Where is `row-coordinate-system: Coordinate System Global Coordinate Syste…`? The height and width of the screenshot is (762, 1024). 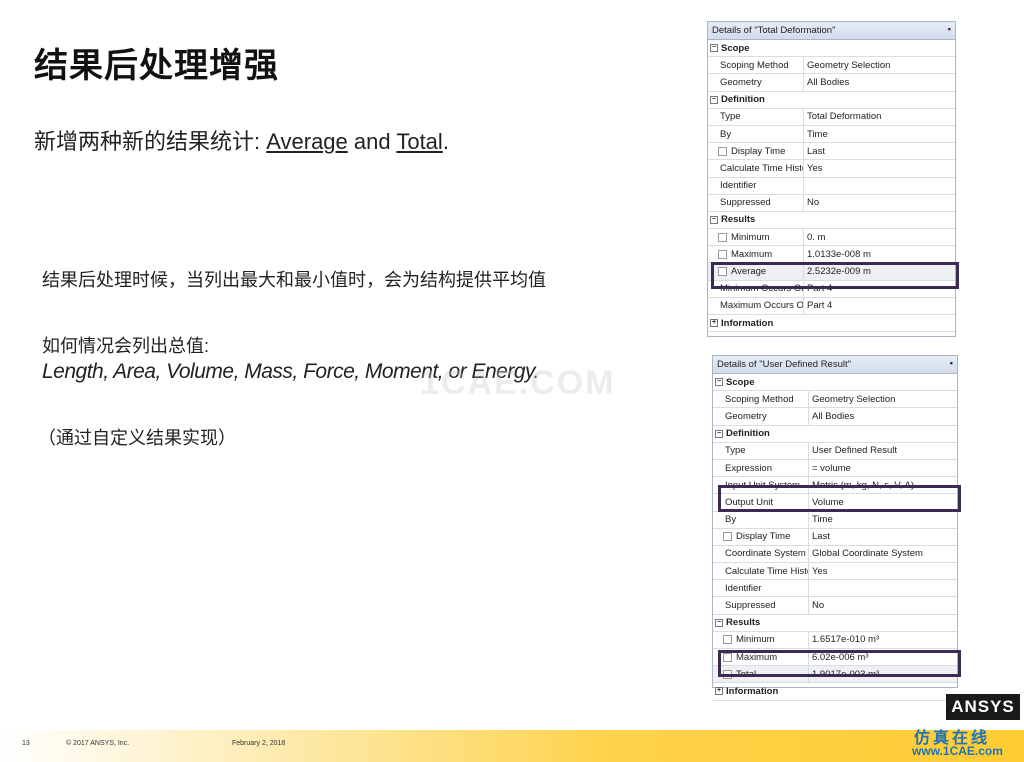
row-coordinate-system: Coordinate System Global Coordinate Syste… is located at coordinates (835, 554).